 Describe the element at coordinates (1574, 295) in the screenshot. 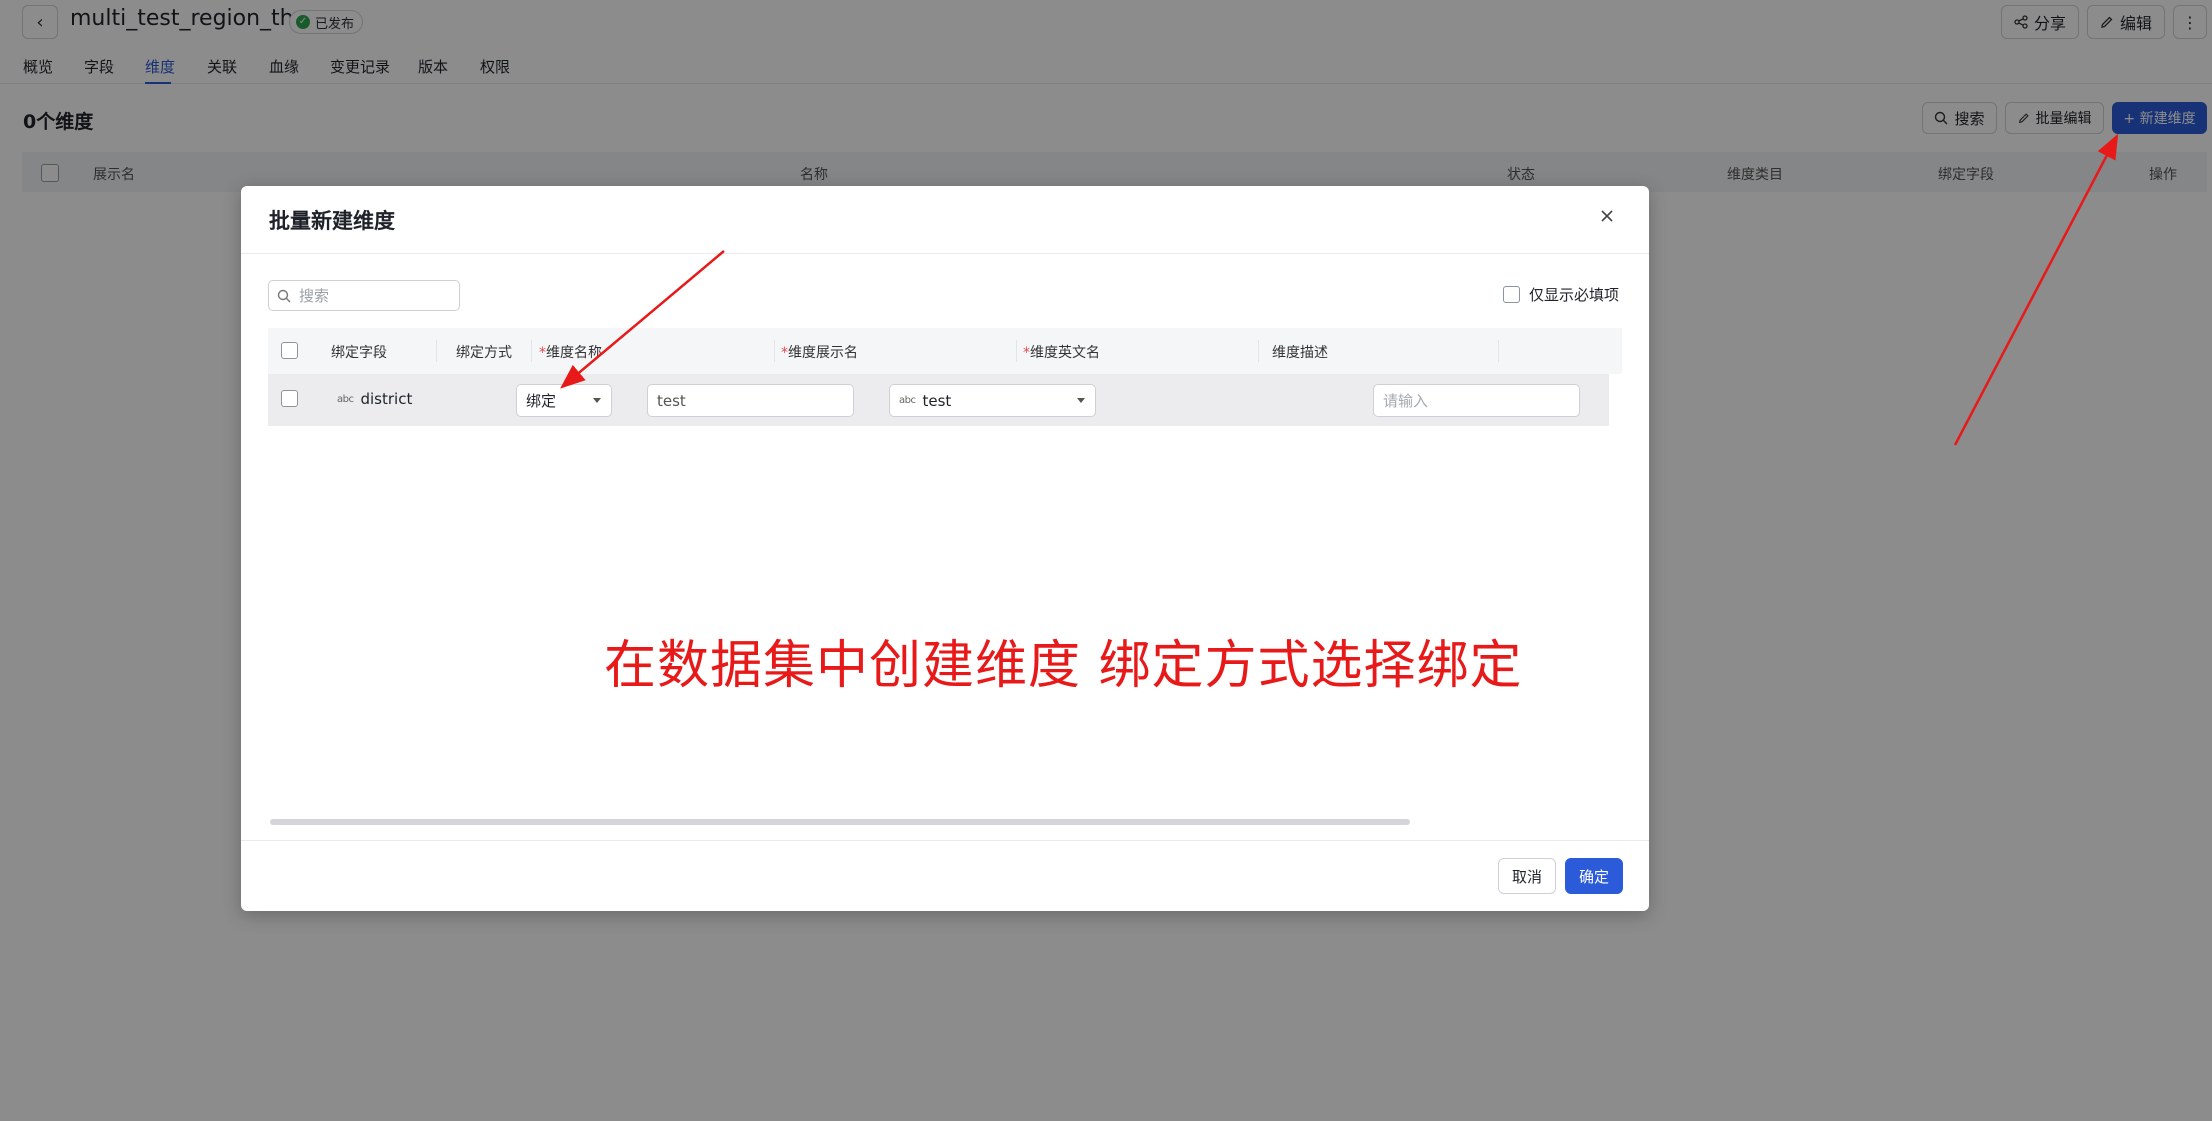

I see `required-only-label: 仅显示必填项` at that location.